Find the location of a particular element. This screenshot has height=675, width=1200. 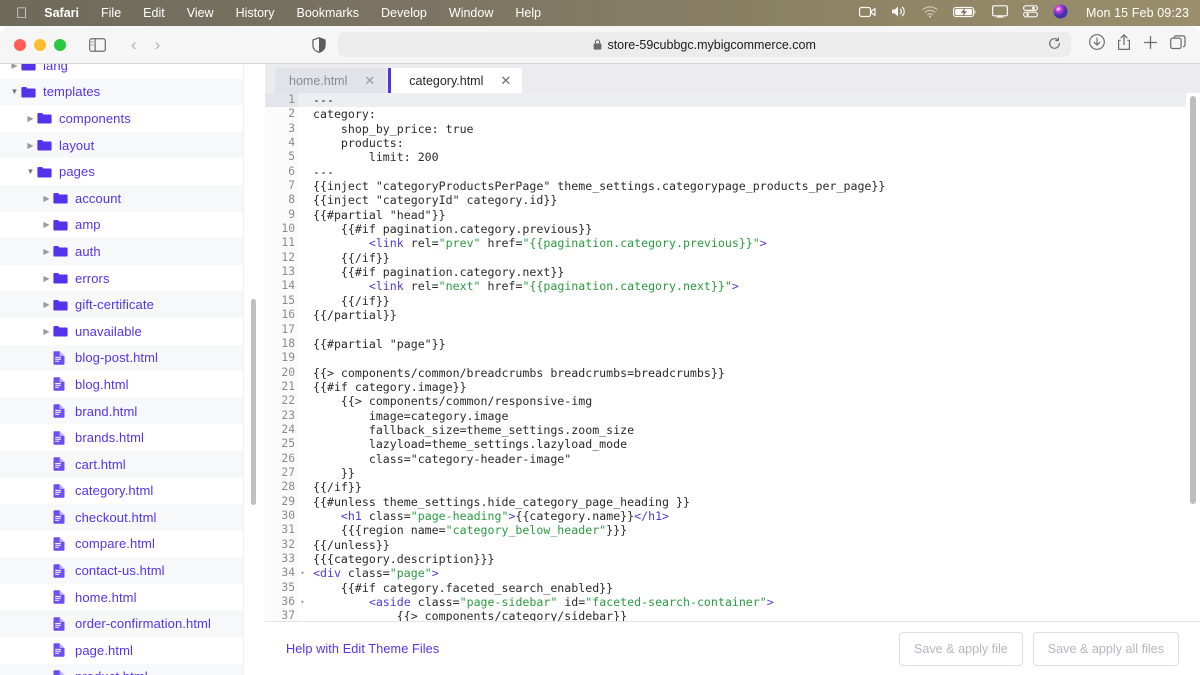

new-tab-icon is located at coordinates (1150, 45).